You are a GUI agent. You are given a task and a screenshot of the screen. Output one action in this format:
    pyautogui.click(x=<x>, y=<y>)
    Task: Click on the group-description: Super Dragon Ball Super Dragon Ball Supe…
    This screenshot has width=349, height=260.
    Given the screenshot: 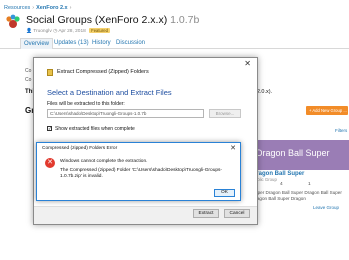 What is the action you would take?
    pyautogui.click(x=297, y=195)
    